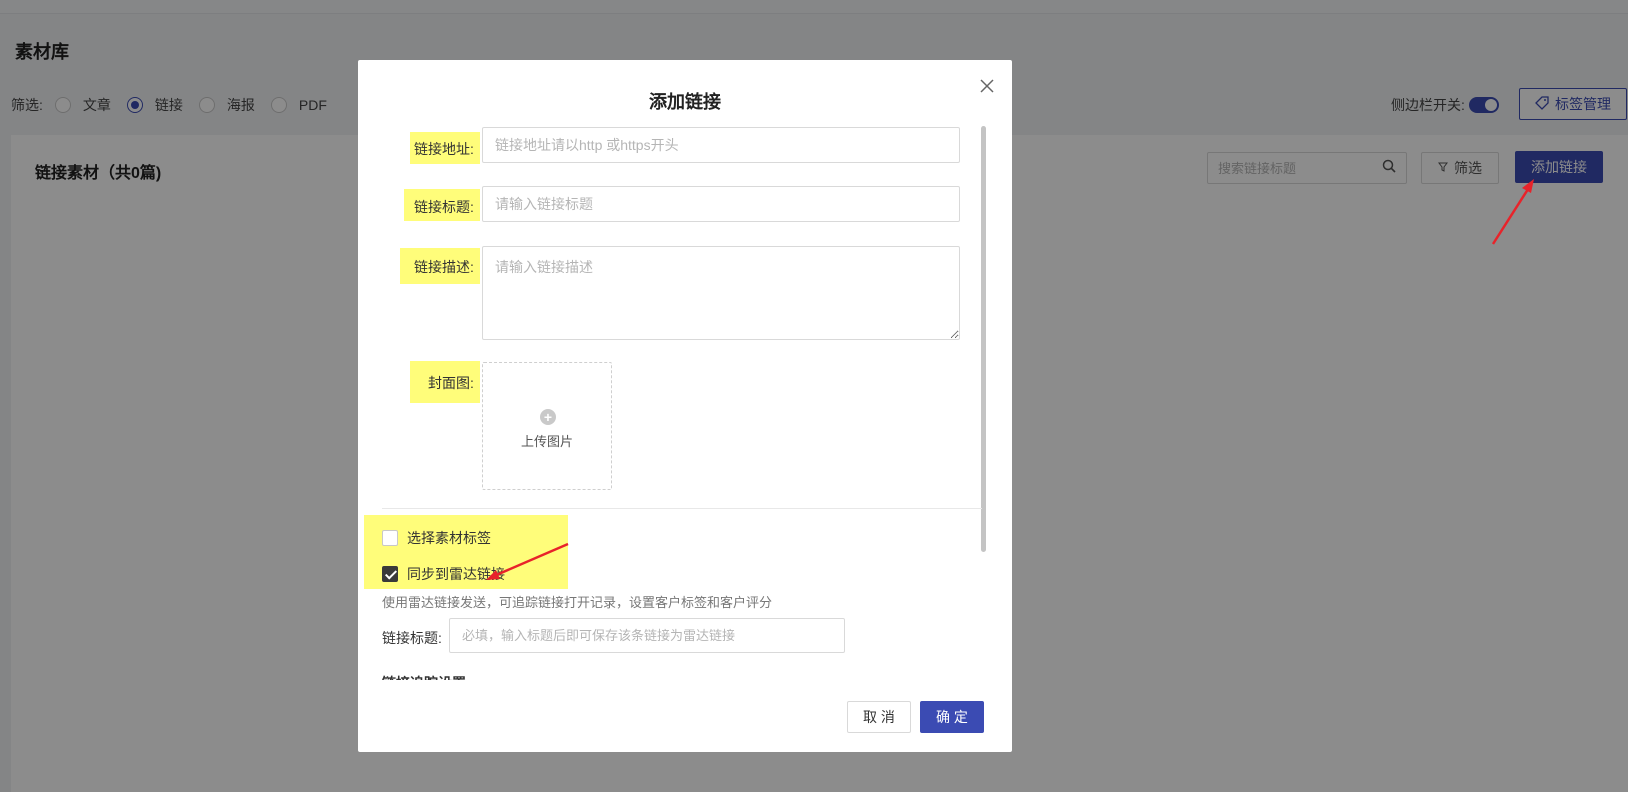 This screenshot has width=1628, height=792. What do you see at coordinates (424, 676) in the screenshot?
I see `radar-section-heading: 链接追踪设置` at bounding box center [424, 676].